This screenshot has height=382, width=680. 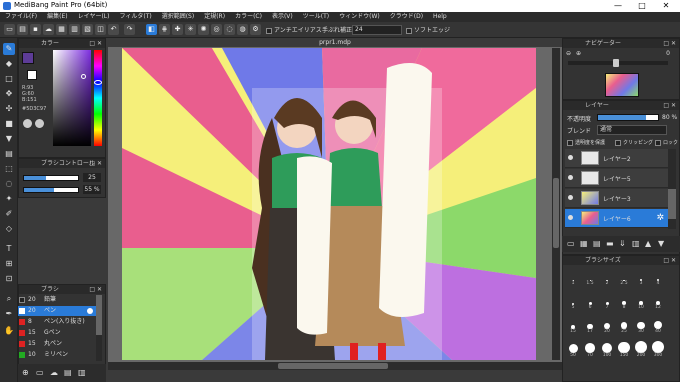 I want to click on brush-size-value: 25, so click(x=92, y=177).